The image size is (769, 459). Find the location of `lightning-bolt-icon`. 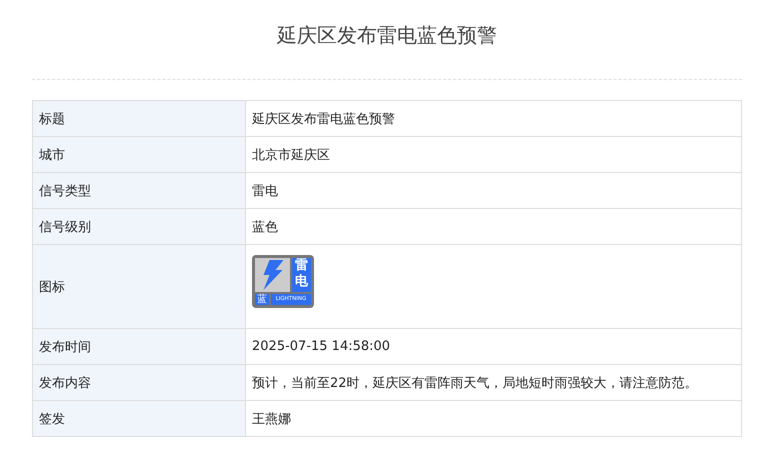

lightning-bolt-icon is located at coordinates (272, 275).